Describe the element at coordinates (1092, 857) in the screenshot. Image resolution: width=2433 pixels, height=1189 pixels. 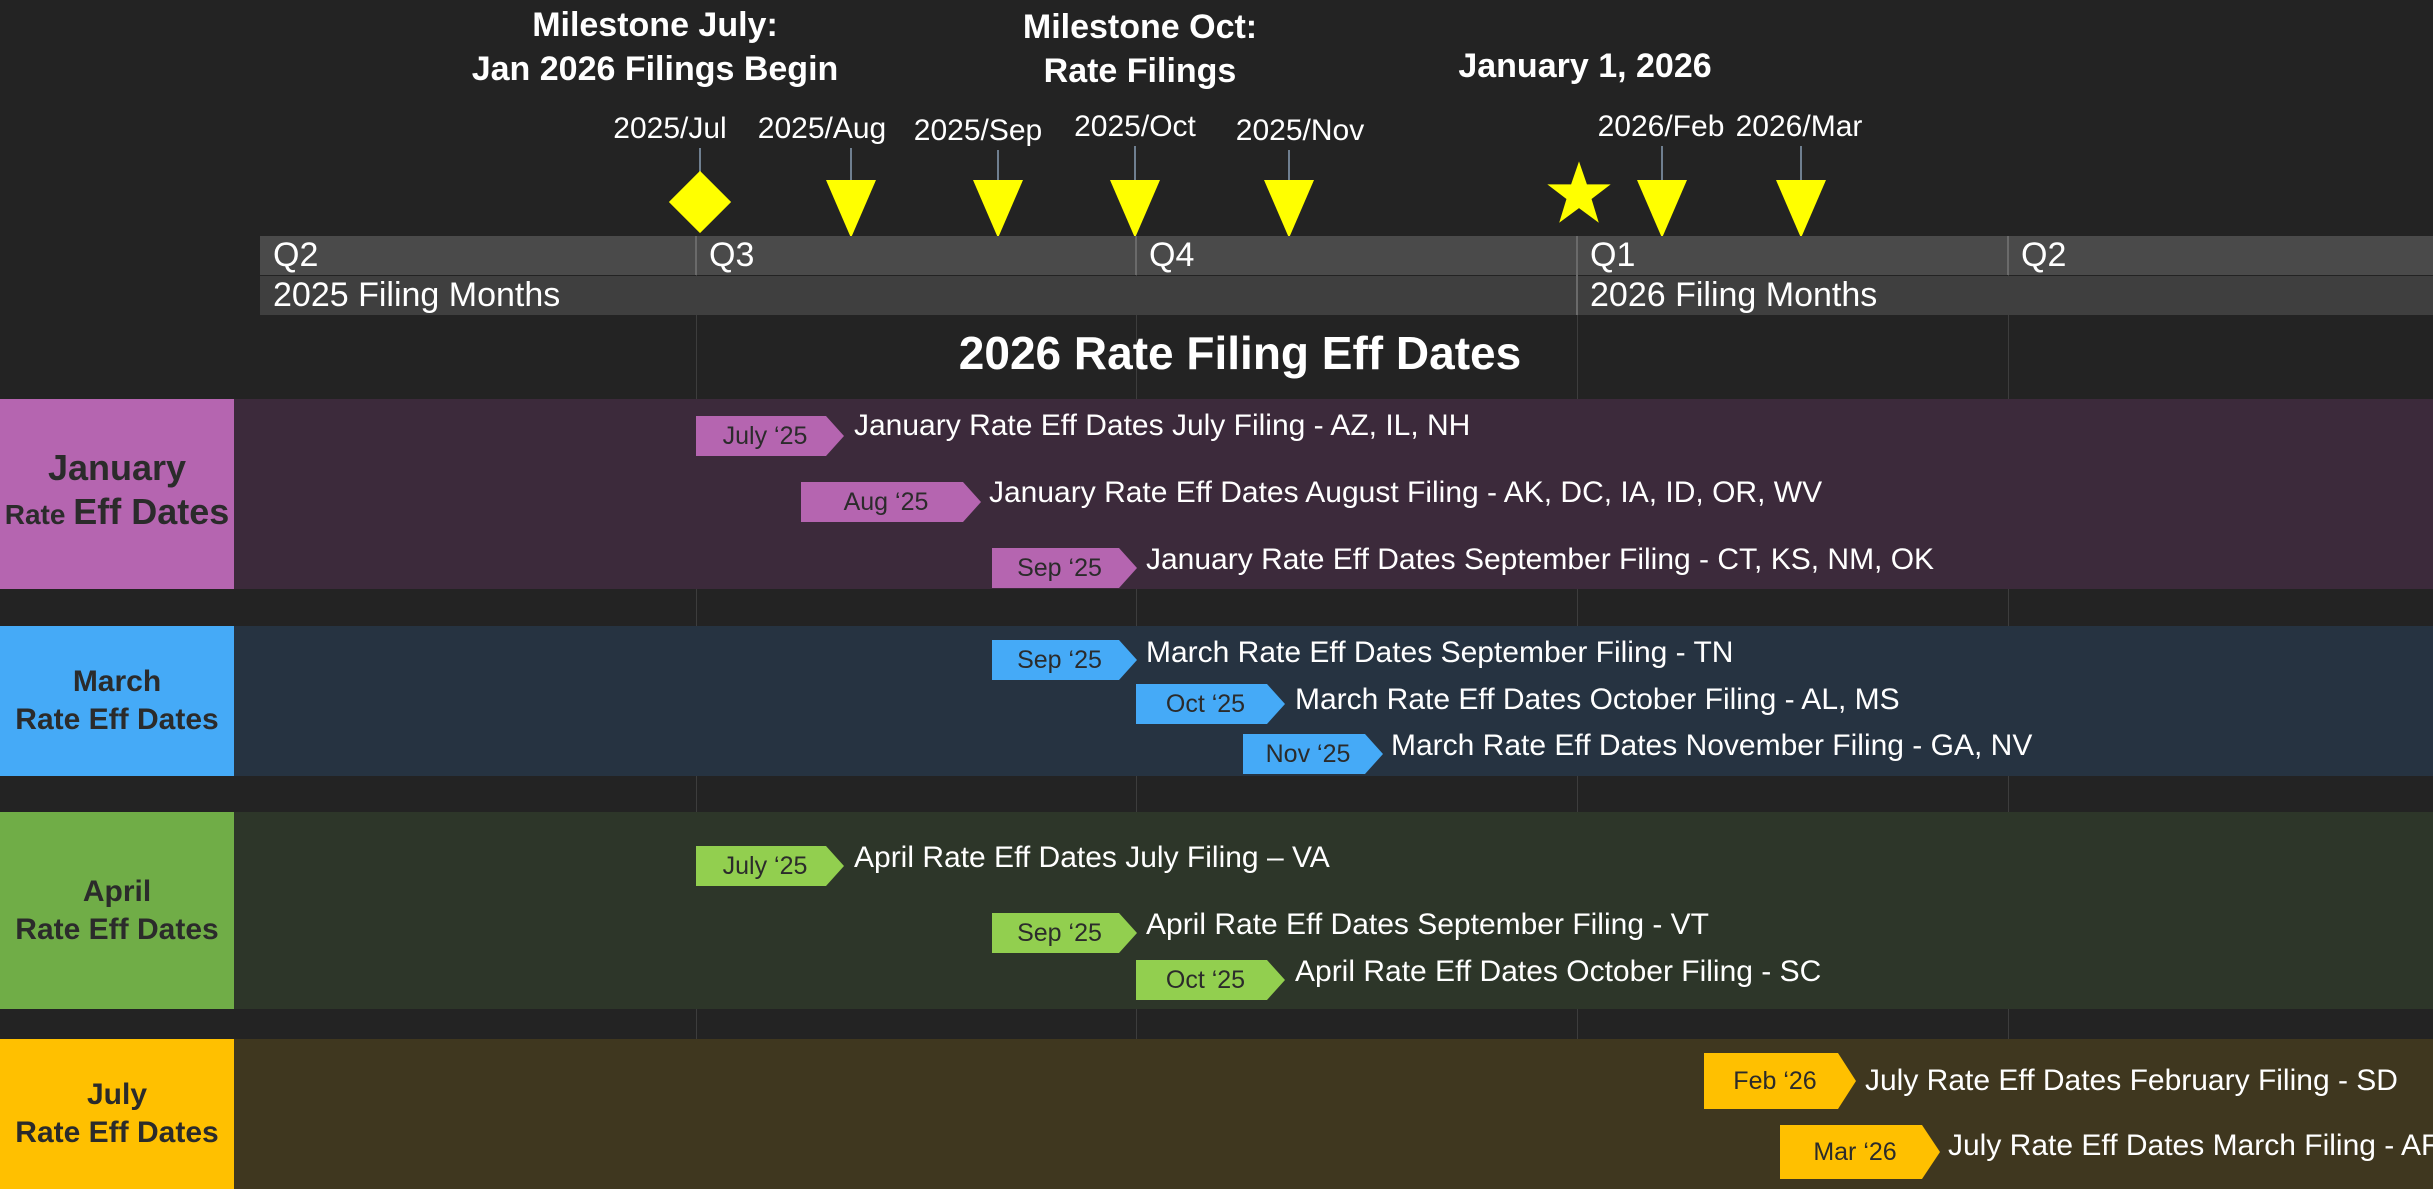
I see `april-row-text: April Rate Eff Dates July Filing – VA` at that location.